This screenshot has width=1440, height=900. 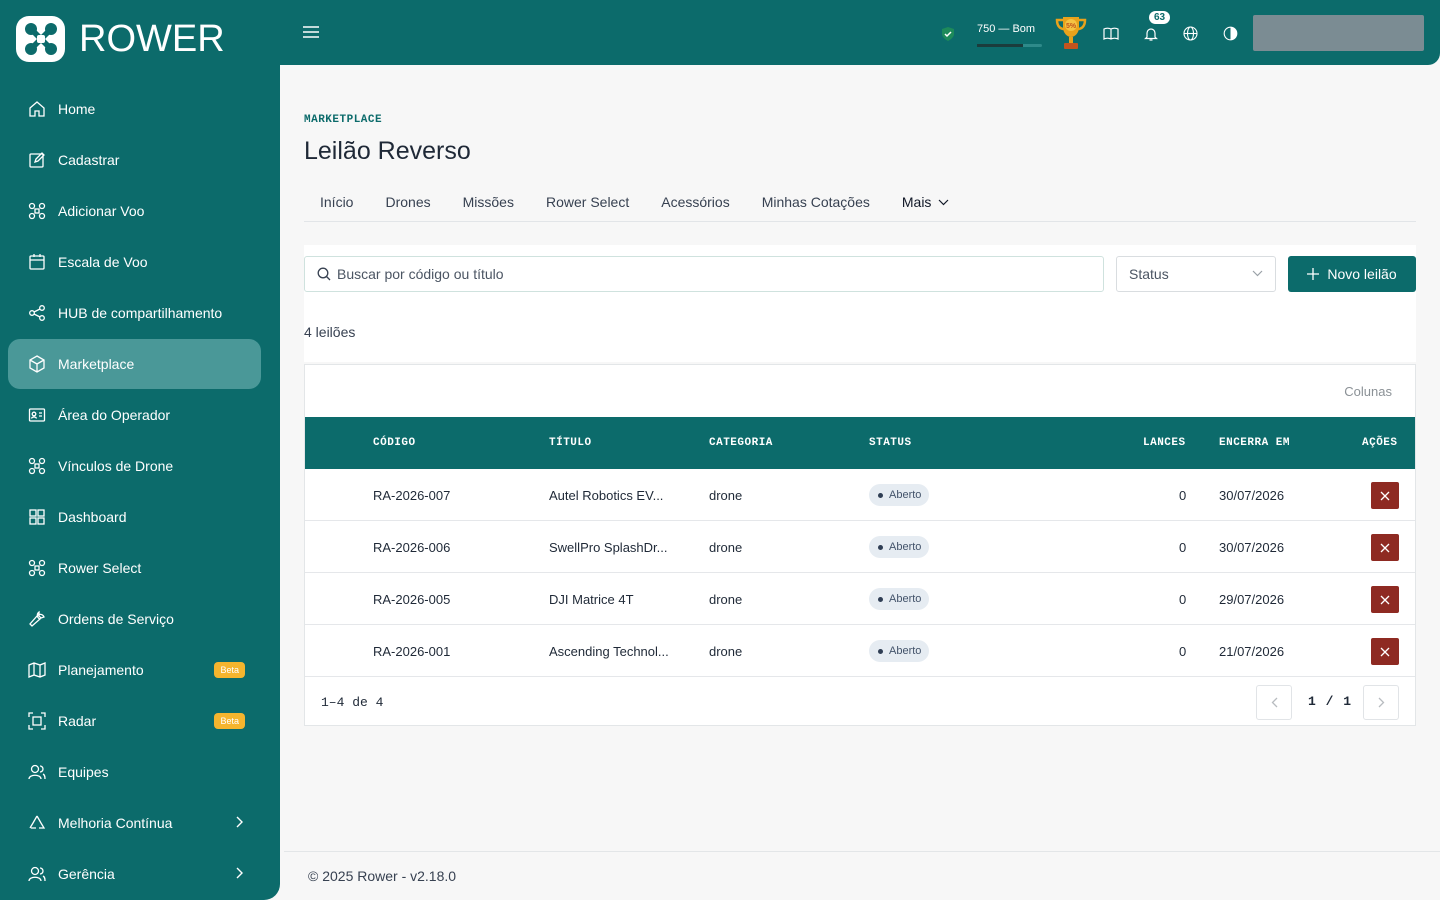 I want to click on user-profile-box, so click(x=1338, y=33).